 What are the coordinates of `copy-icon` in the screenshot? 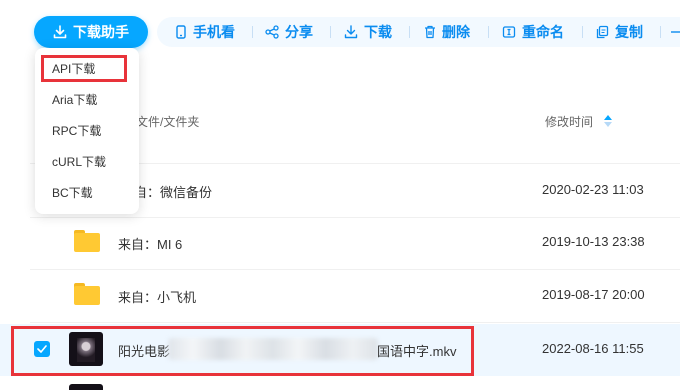 It's located at (602, 32).